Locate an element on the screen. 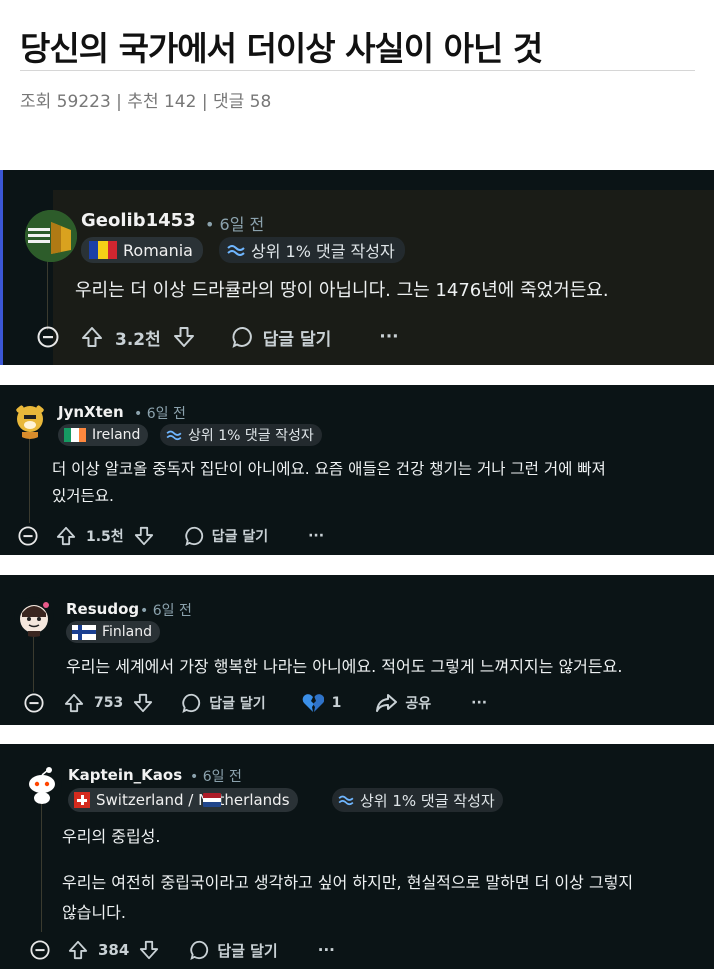 This screenshot has height=969, width=714. username: Geolib1453 is located at coordinates (138, 220).